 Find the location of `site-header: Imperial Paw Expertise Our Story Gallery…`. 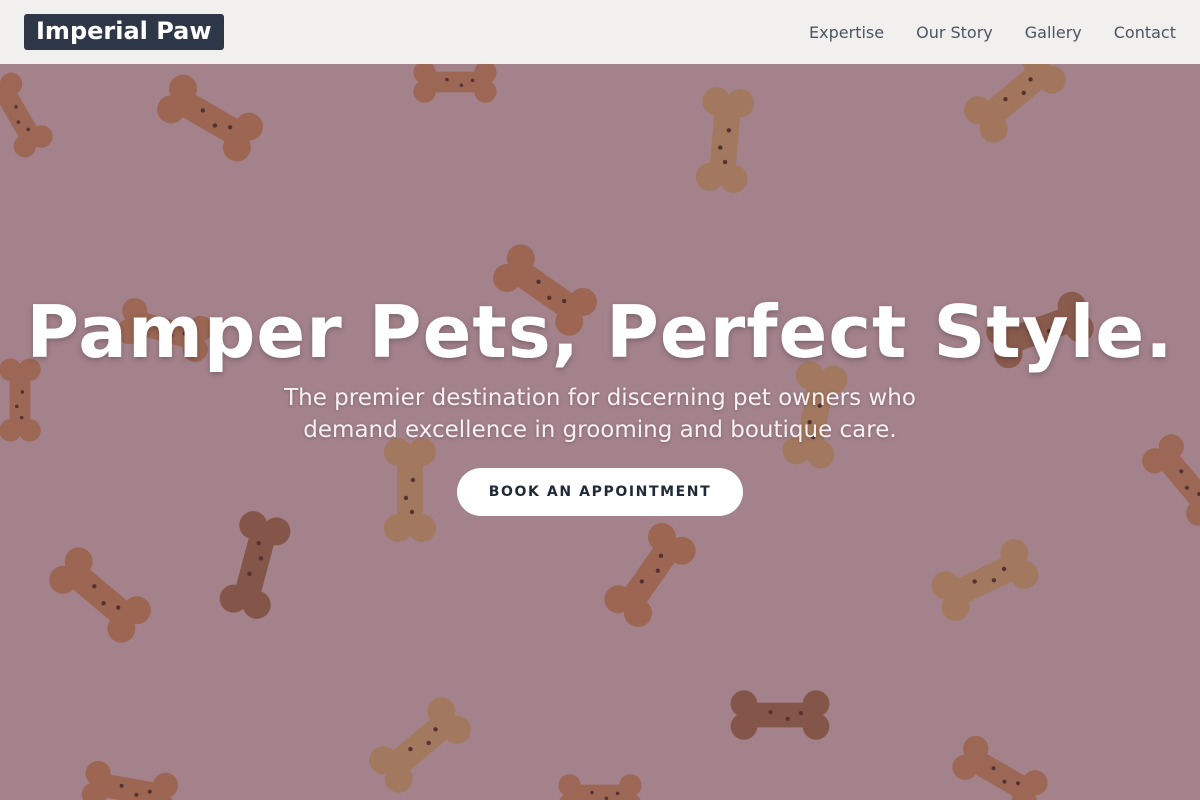

site-header: Imperial Paw Expertise Our Story Gallery… is located at coordinates (600, 32).